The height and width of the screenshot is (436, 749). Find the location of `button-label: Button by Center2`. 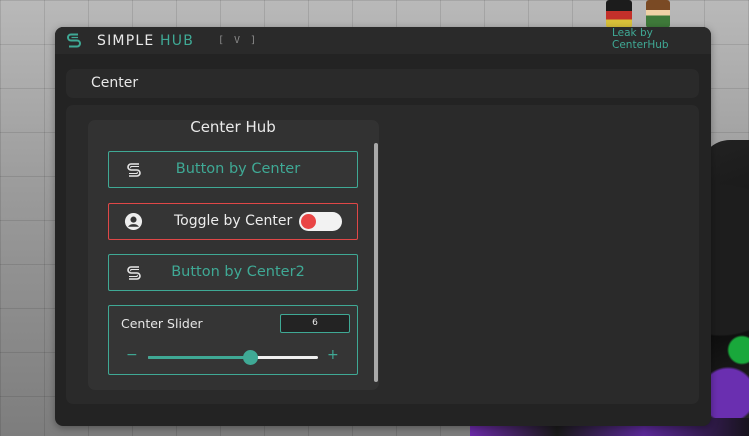

button-label: Button by Center2 is located at coordinates (238, 272).